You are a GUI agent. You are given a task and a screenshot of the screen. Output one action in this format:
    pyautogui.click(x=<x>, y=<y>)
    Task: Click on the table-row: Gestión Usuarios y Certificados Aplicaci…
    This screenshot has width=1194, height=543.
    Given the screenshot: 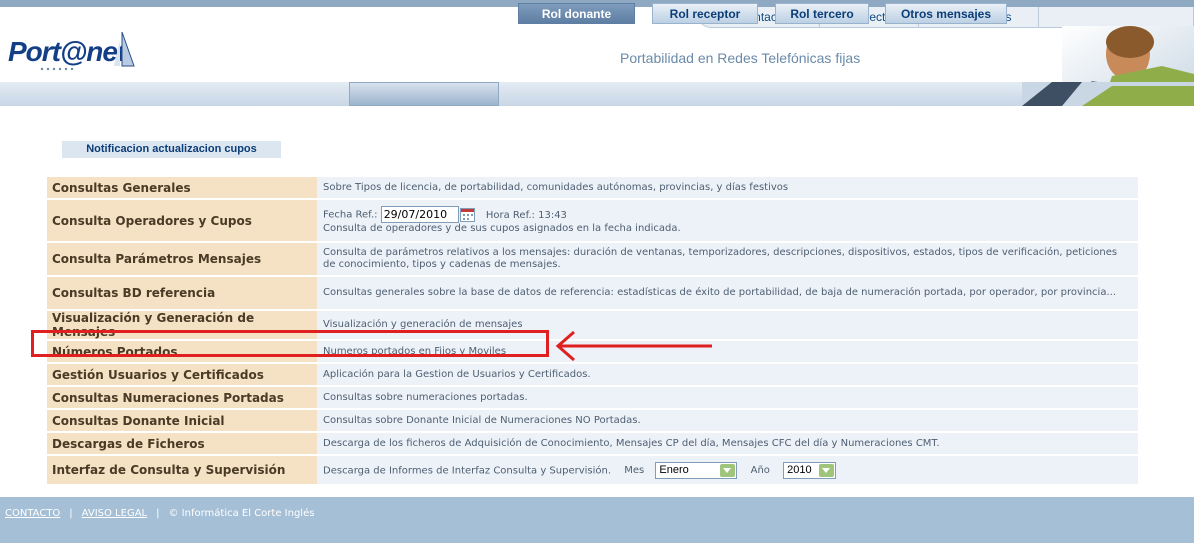 What is the action you would take?
    pyautogui.click(x=592, y=374)
    